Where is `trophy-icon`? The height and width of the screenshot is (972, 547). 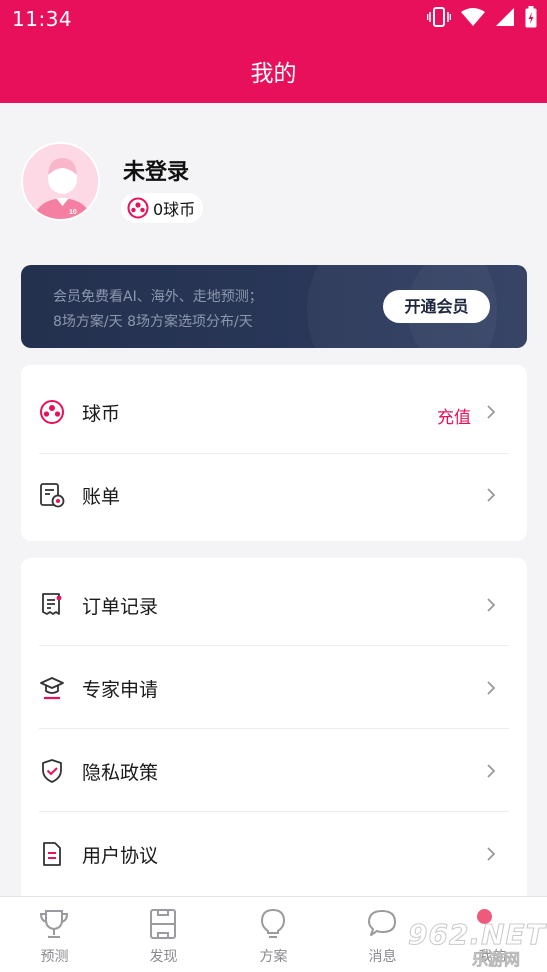 trophy-icon is located at coordinates (54, 924).